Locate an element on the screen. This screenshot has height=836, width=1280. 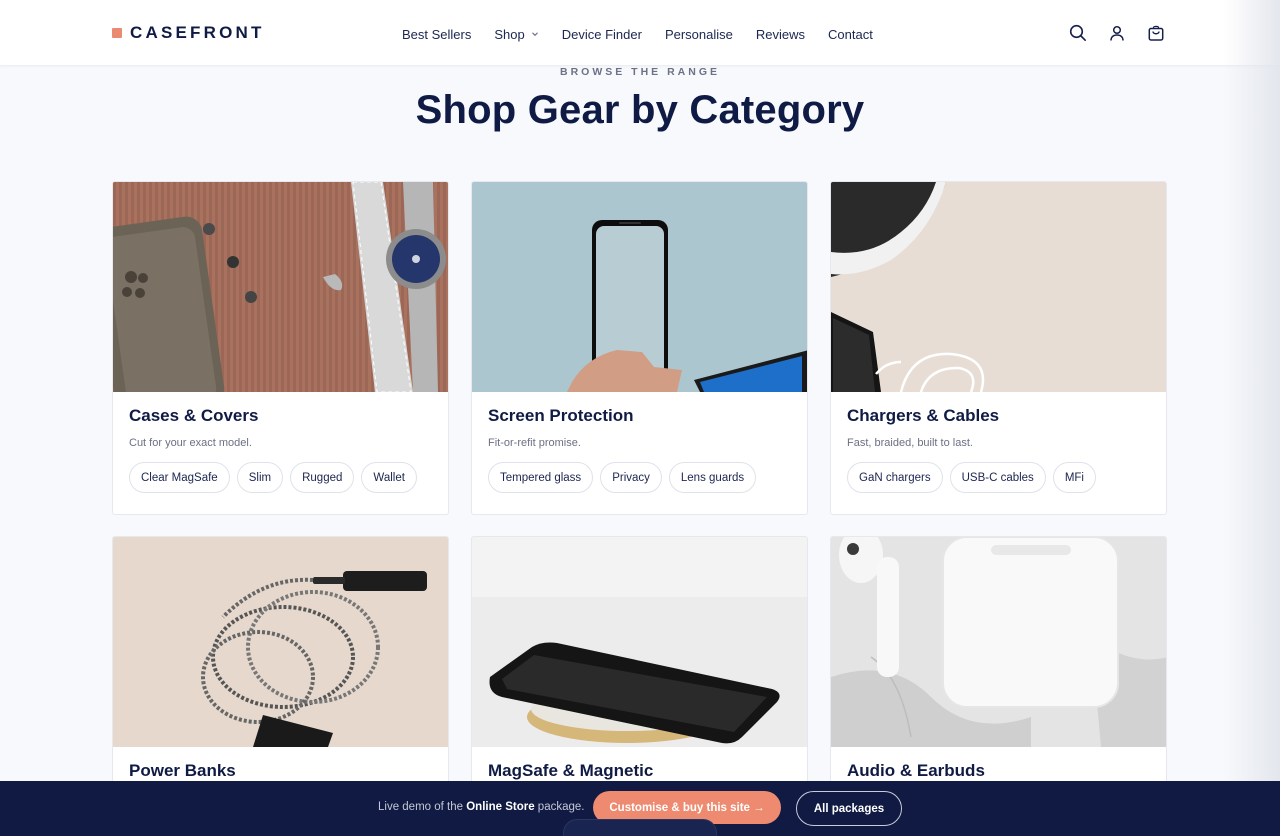
logo: CASEFRONT is located at coordinates (188, 33).